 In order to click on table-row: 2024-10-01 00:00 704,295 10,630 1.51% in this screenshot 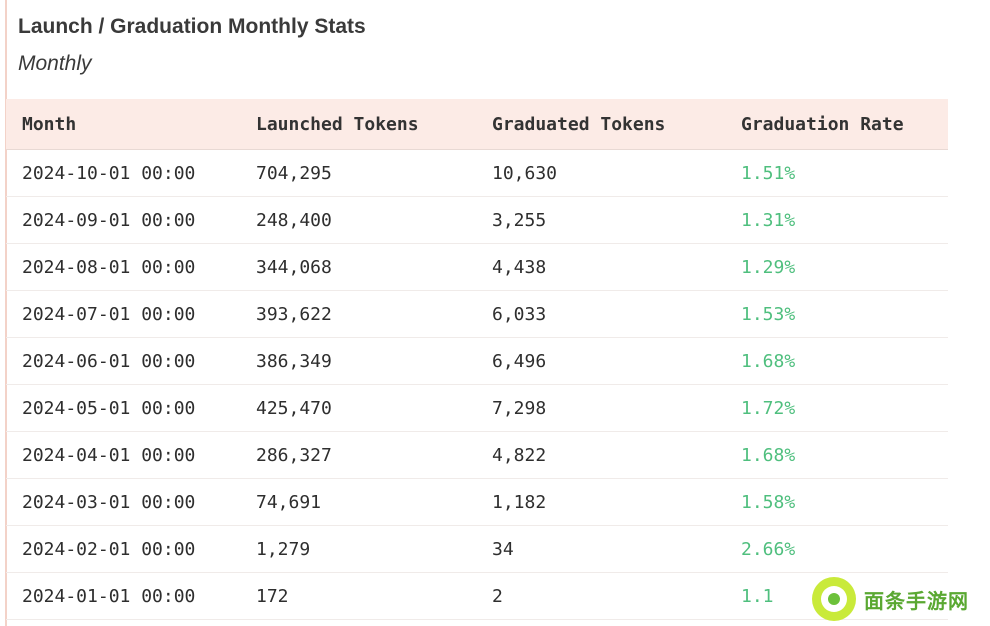, I will do `click(477, 173)`.